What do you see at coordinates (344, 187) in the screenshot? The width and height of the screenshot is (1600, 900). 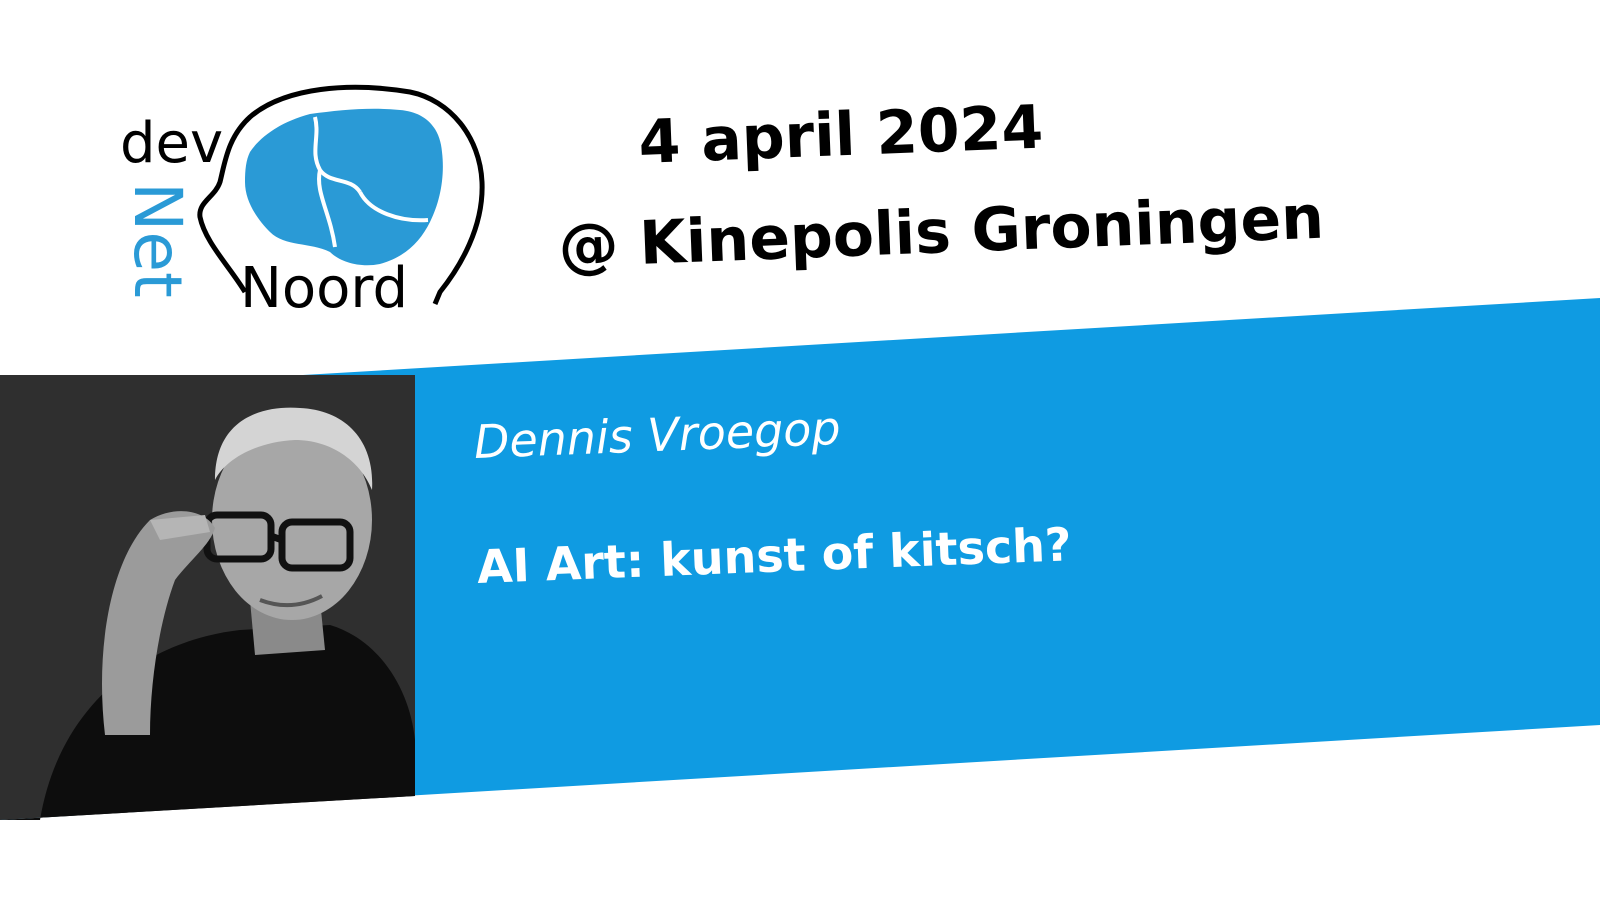 I see `map-noord-icon` at bounding box center [344, 187].